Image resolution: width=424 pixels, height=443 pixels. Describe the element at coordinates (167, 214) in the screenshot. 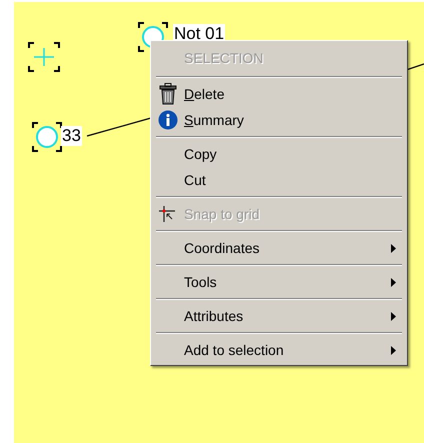

I see `snap-grid-icon` at that location.